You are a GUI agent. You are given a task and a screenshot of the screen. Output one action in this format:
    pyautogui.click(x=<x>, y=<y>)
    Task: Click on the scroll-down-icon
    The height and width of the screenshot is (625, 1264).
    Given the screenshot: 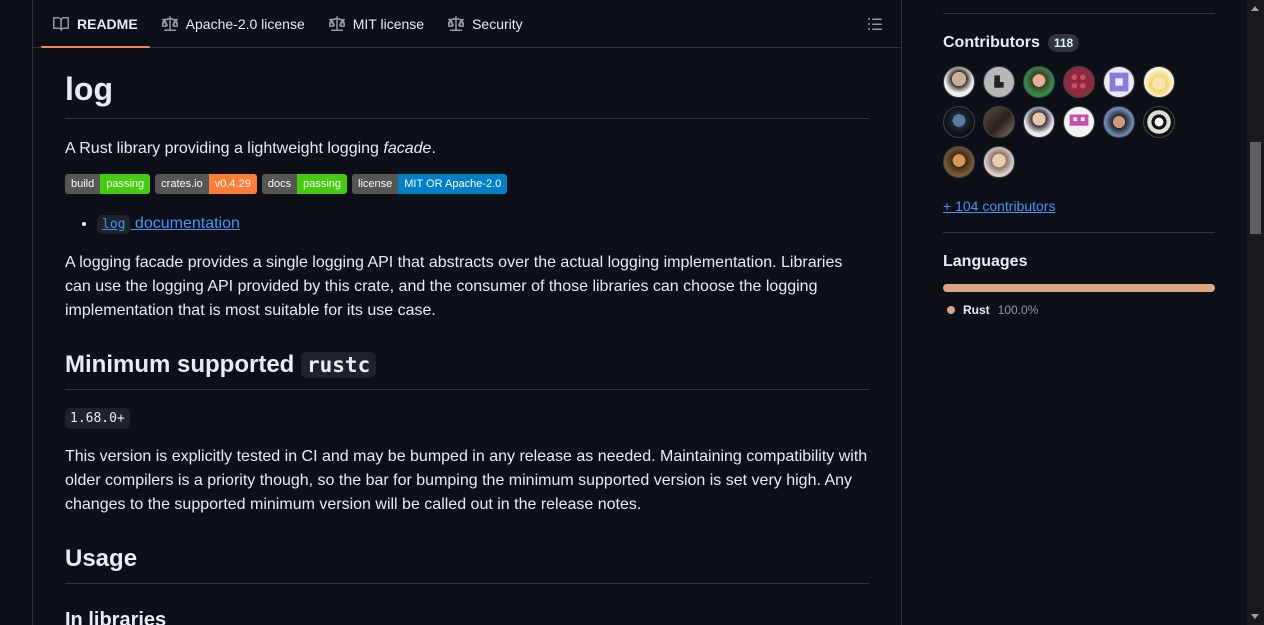 What is the action you would take?
    pyautogui.click(x=1255, y=616)
    